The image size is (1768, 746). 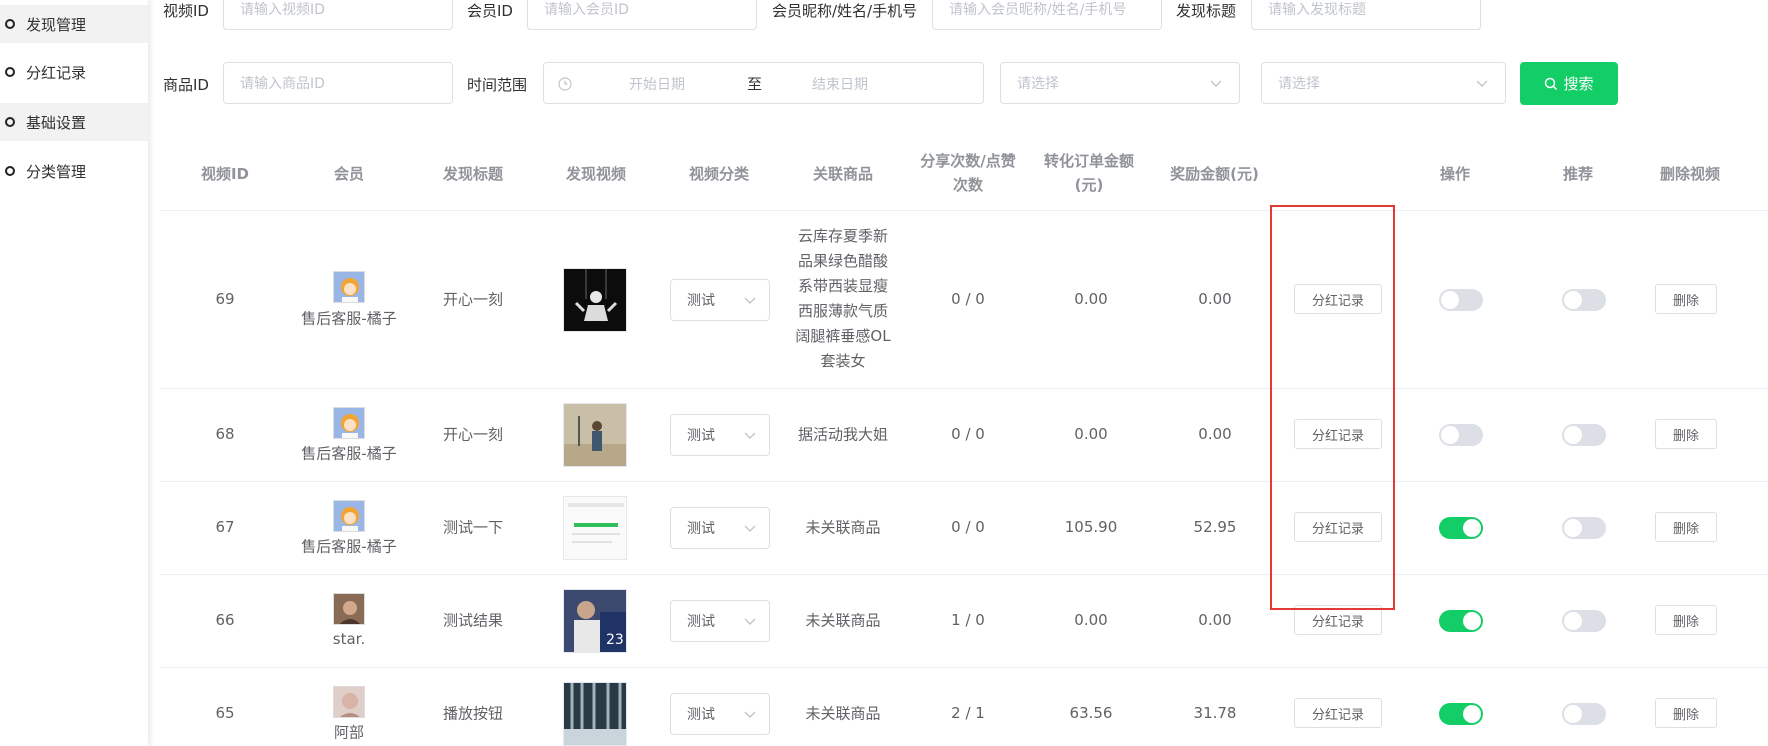 I want to click on product-line: 西服薄款气质, so click(x=843, y=311).